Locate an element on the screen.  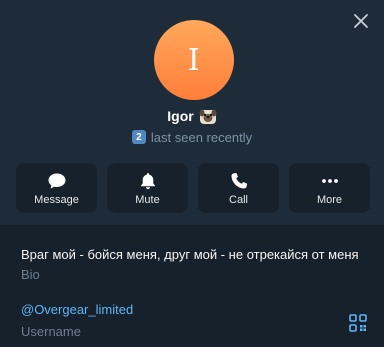
last-seen-status: last seen recently is located at coordinates (201, 137).